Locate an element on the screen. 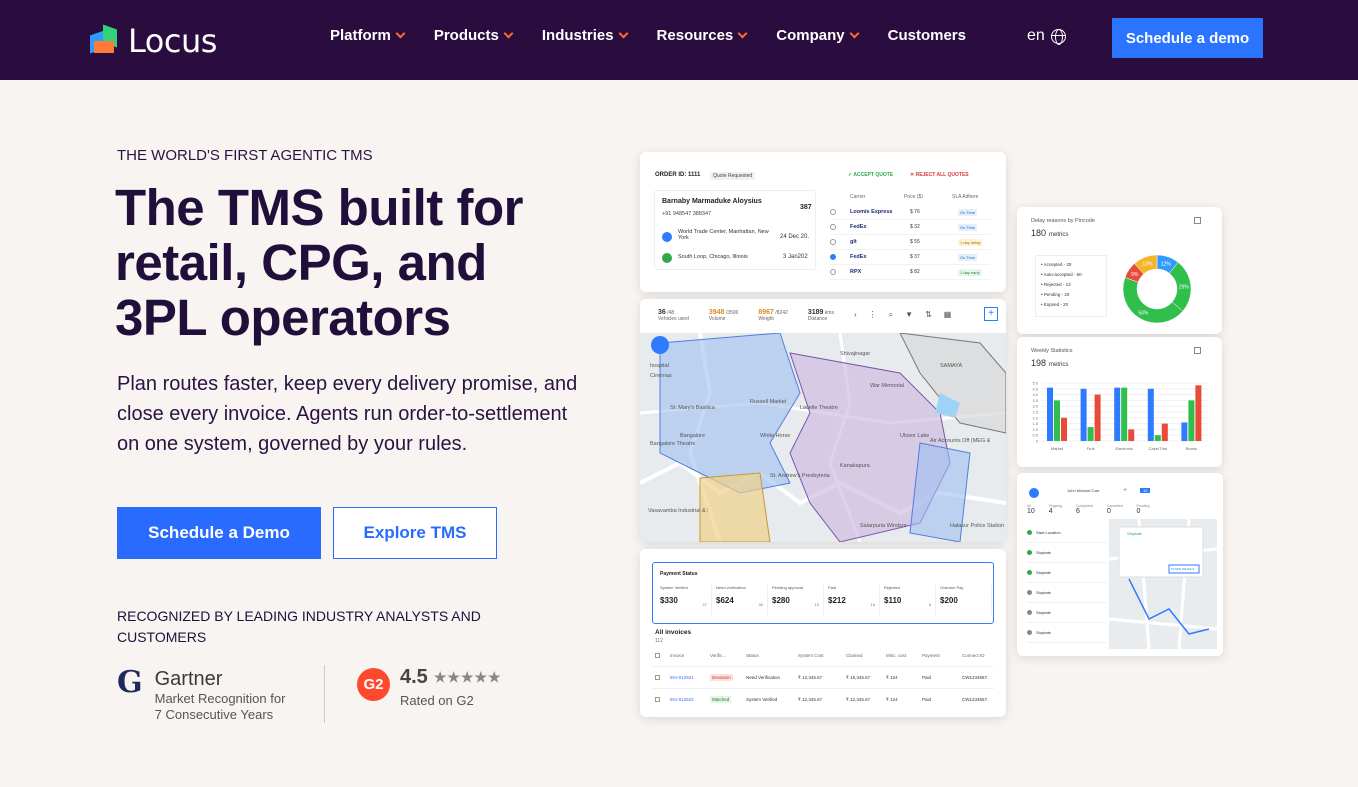 The image size is (1358, 787). all-invoices-count: 112 is located at coordinates (659, 641).